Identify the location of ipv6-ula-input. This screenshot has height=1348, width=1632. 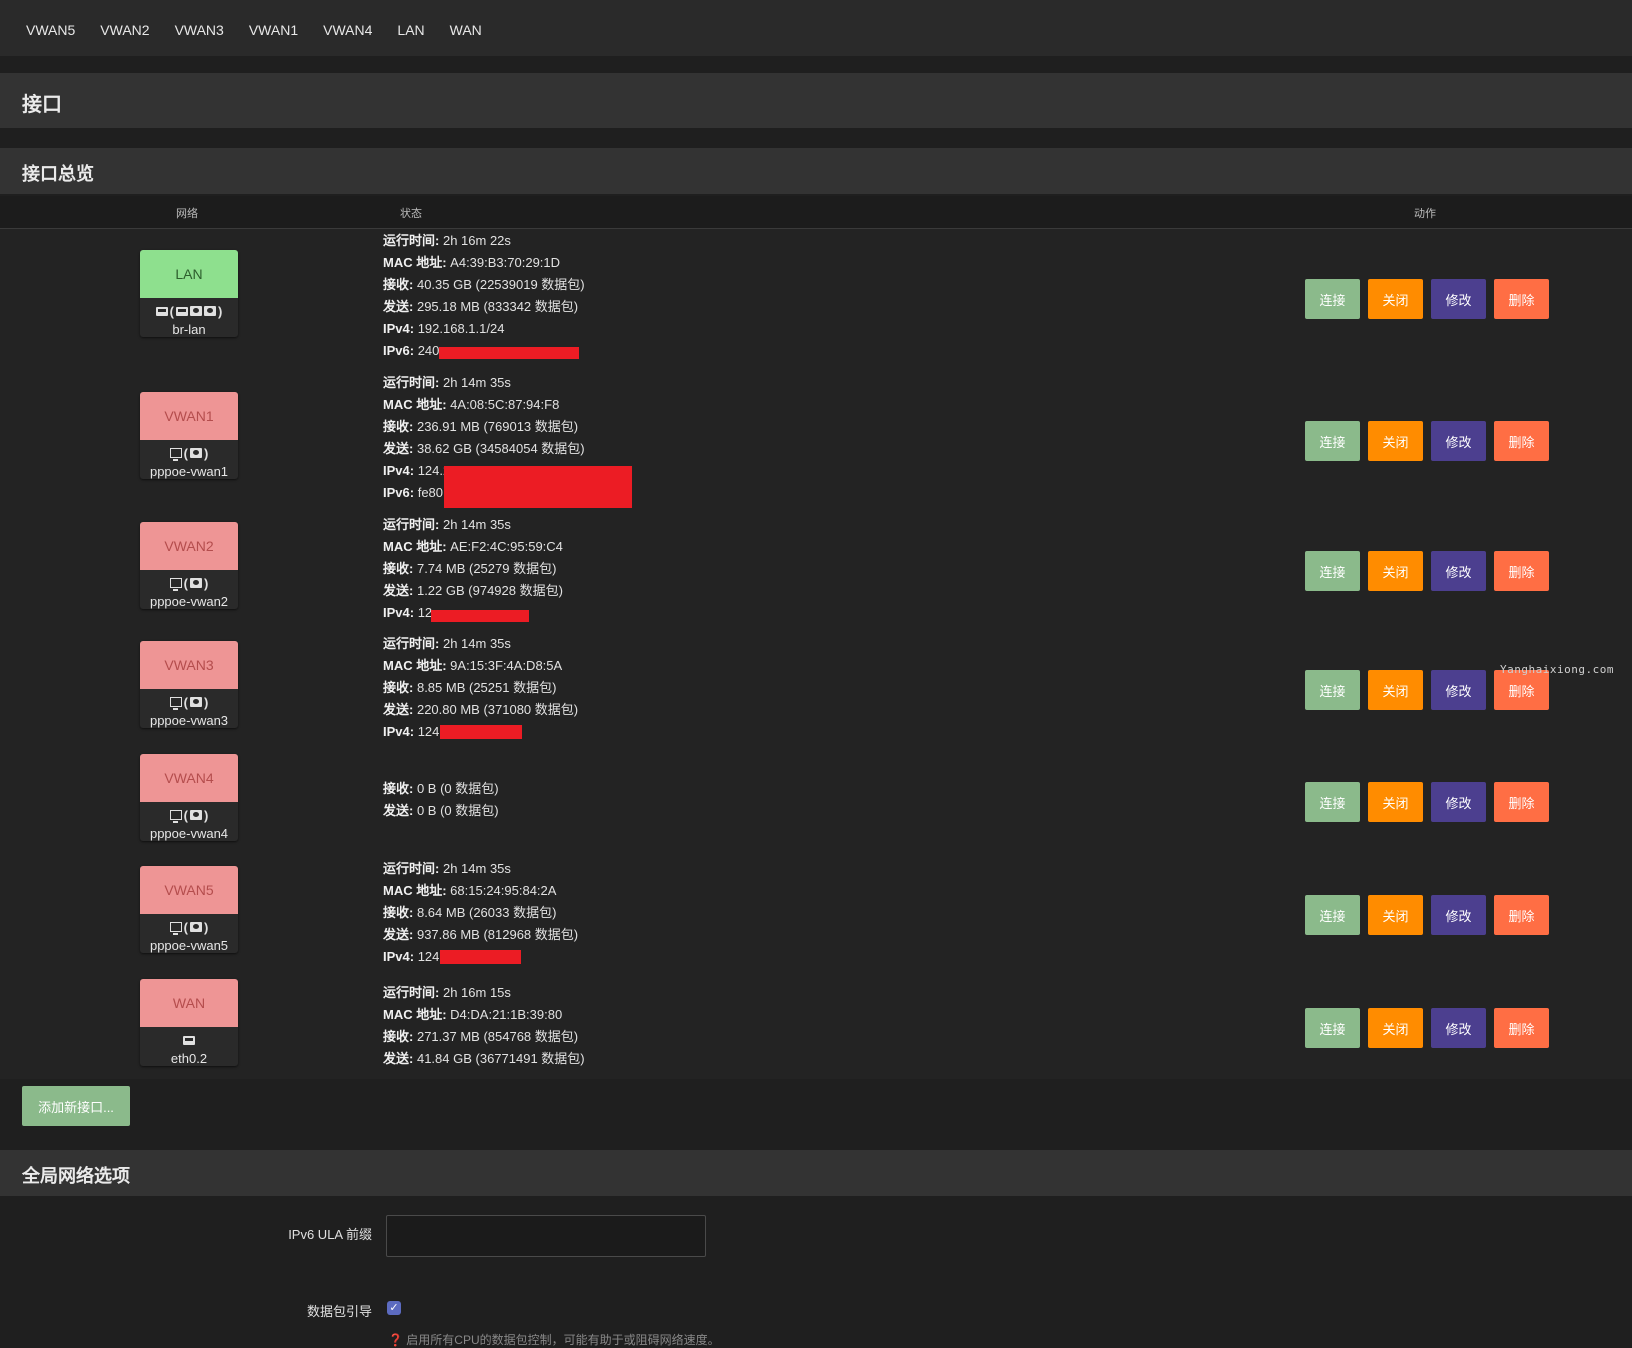
(546, 1236).